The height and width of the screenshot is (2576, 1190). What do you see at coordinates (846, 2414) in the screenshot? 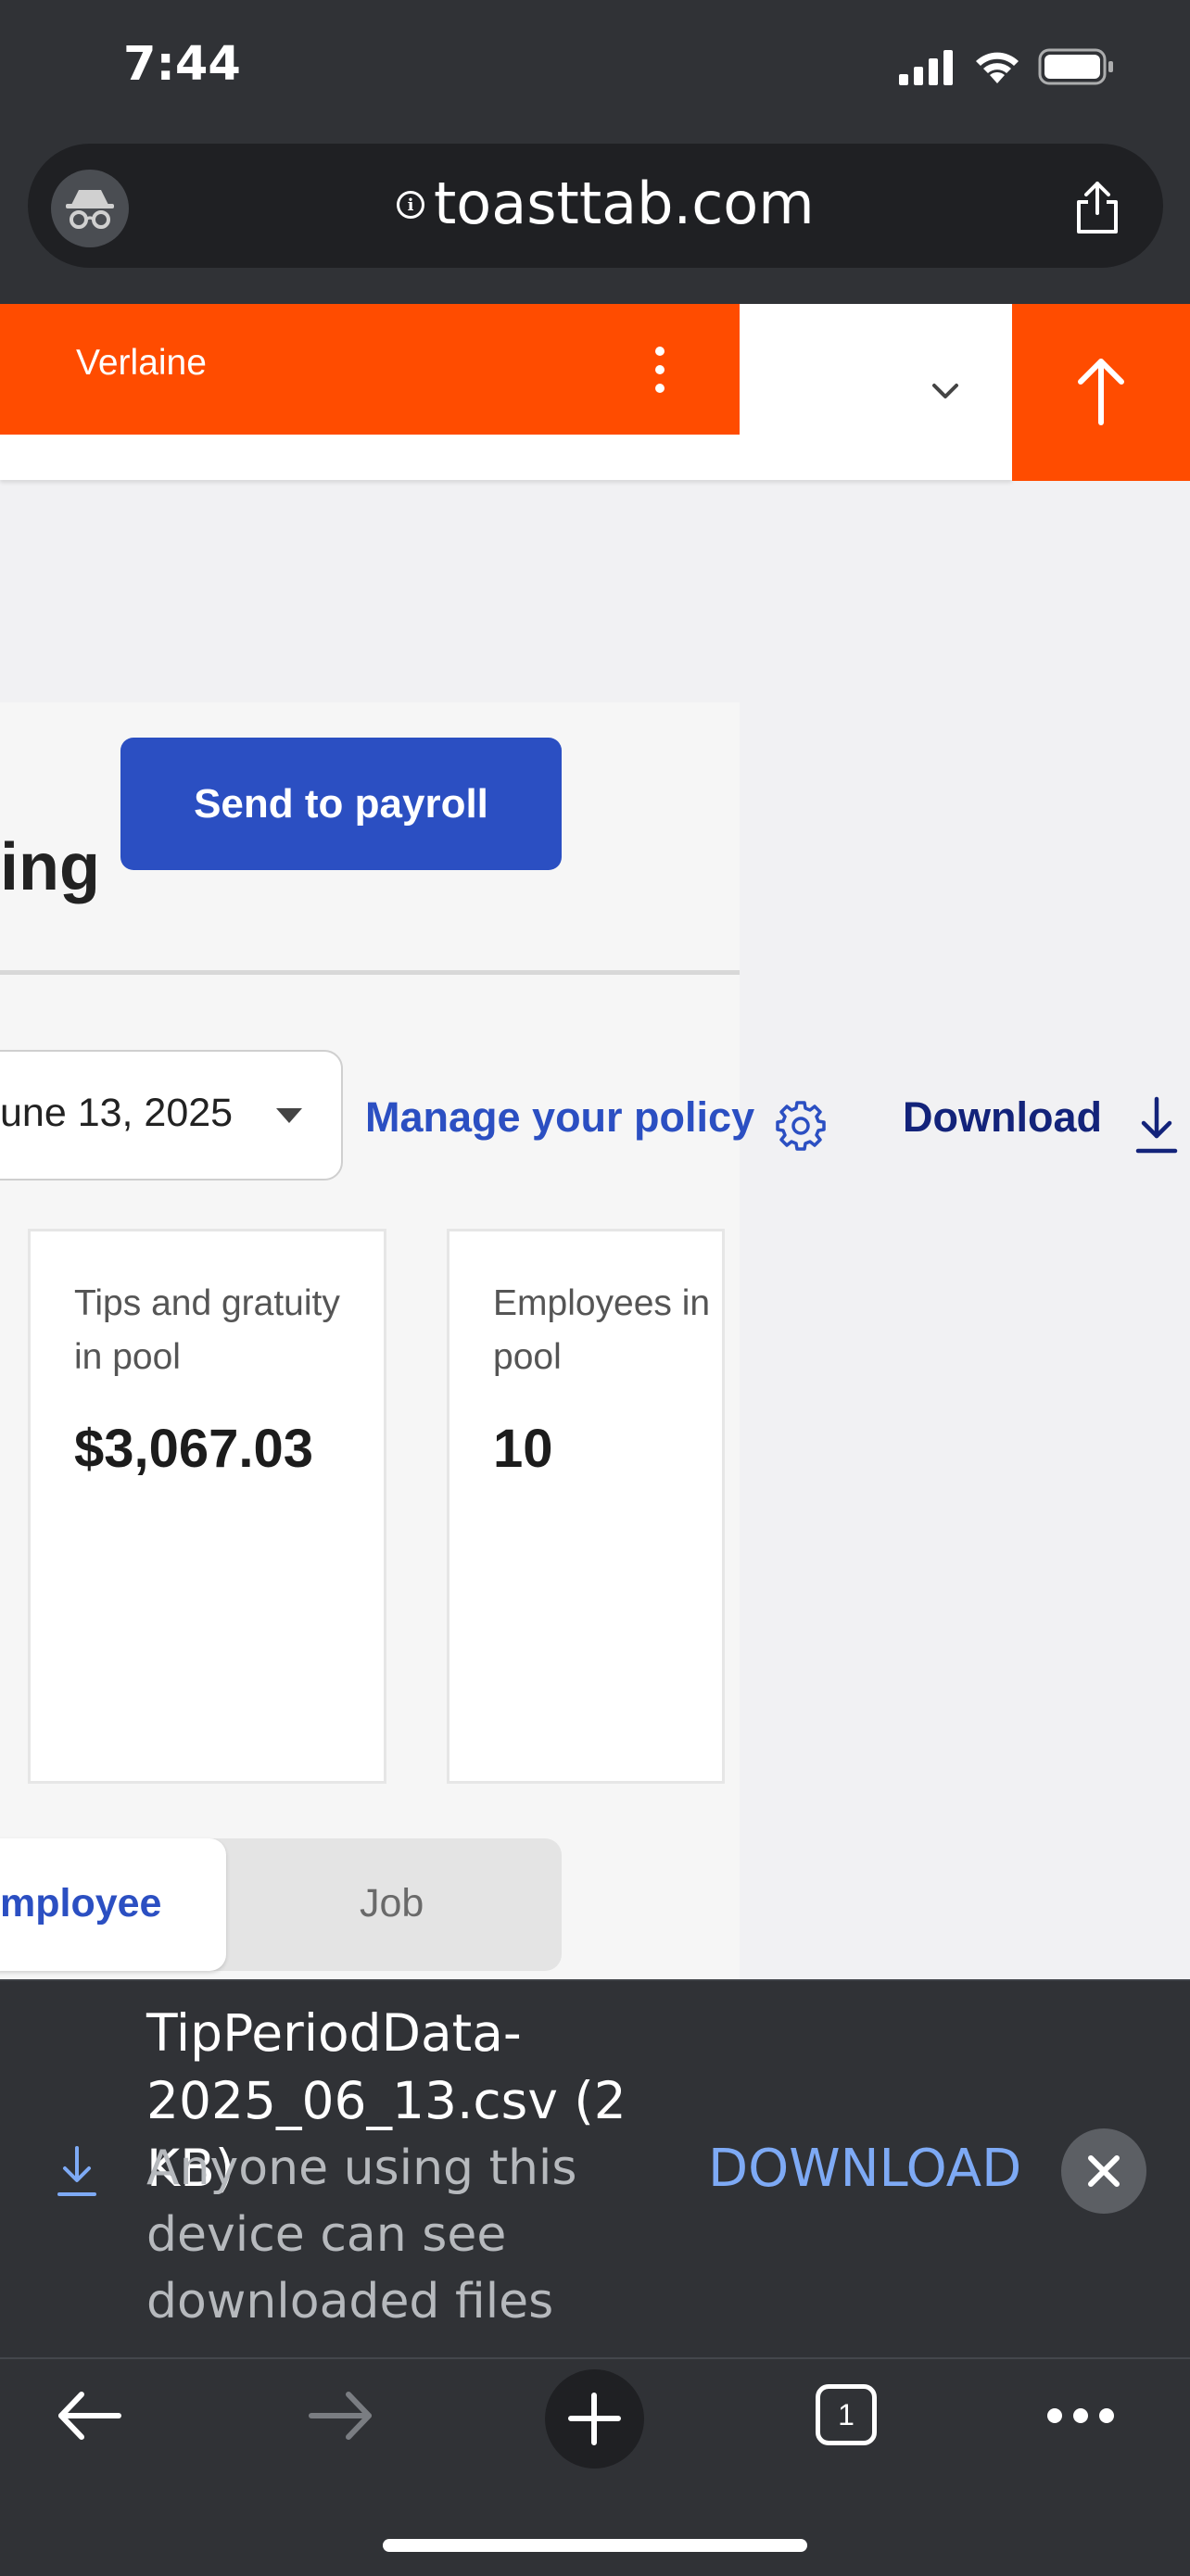
I see `tab-switcher-button: 1` at bounding box center [846, 2414].